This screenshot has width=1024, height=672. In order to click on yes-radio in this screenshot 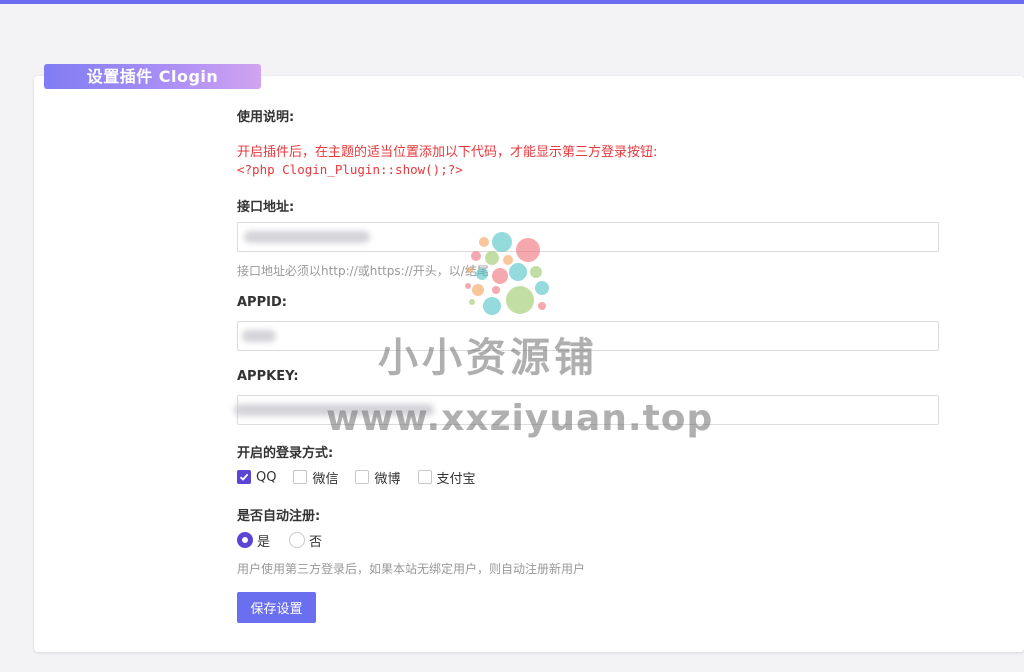, I will do `click(245, 540)`.